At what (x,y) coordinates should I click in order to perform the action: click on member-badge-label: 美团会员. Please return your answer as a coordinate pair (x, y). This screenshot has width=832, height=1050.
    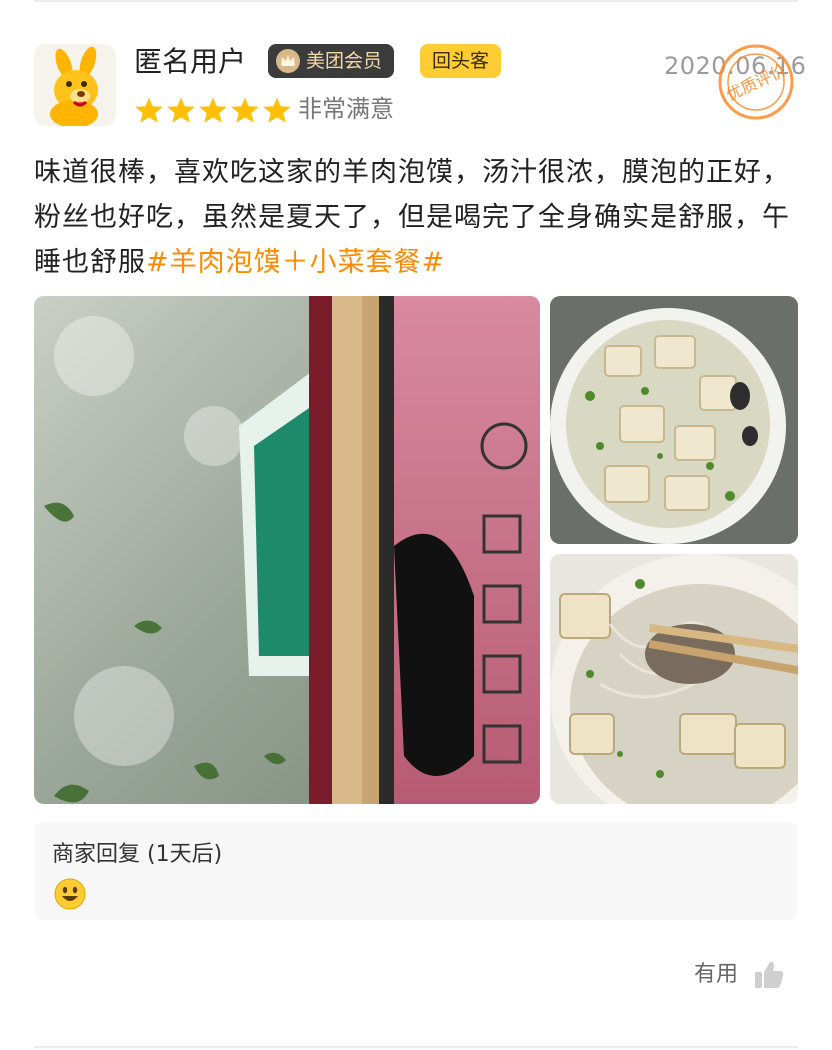
    Looking at the image, I should click on (344, 61).